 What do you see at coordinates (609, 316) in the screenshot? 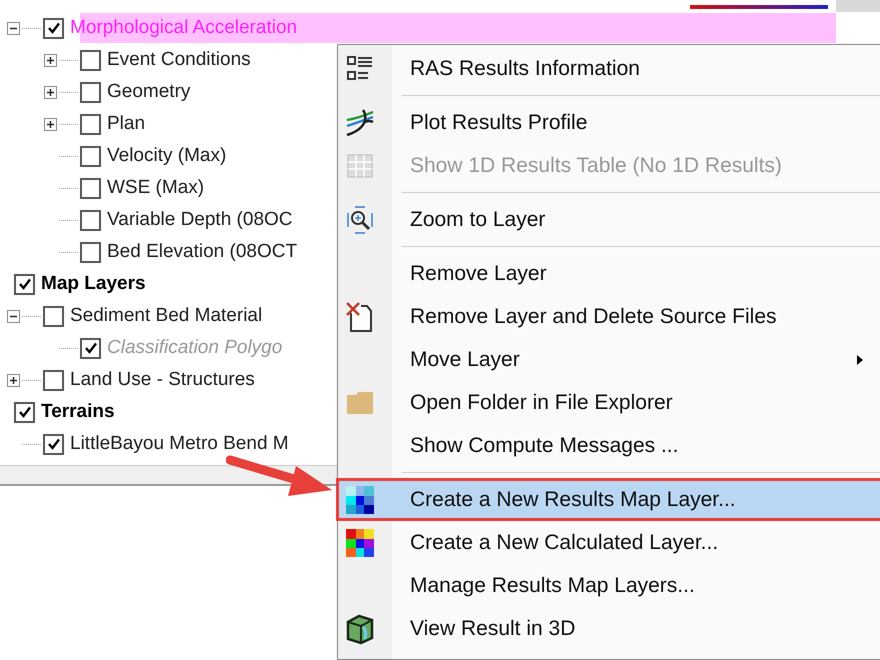
I see `menu-item: Remove Layer and Delete Source Files` at bounding box center [609, 316].